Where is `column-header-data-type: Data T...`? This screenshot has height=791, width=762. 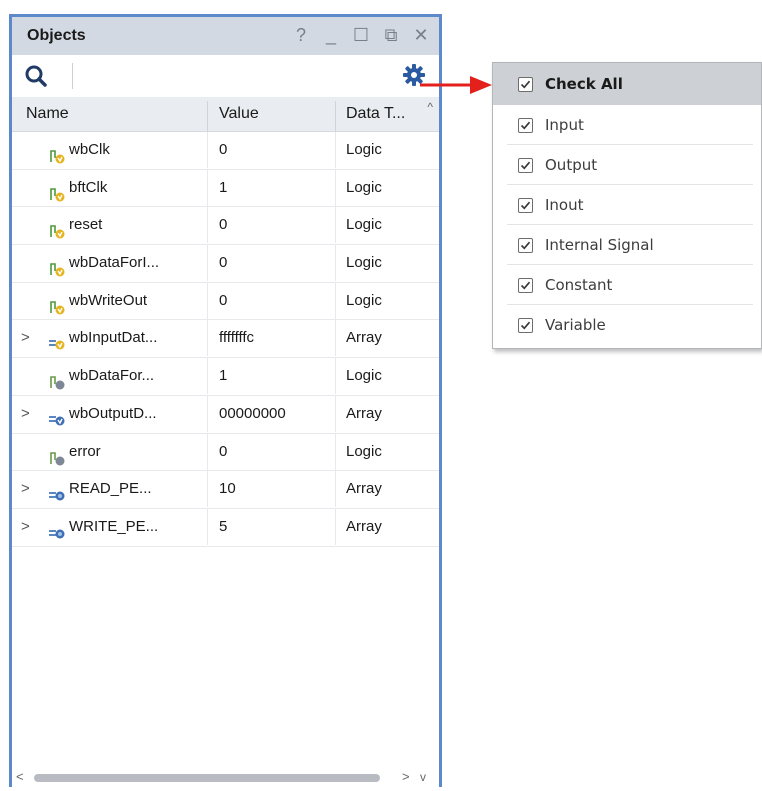 column-header-data-type: Data T... is located at coordinates (375, 114).